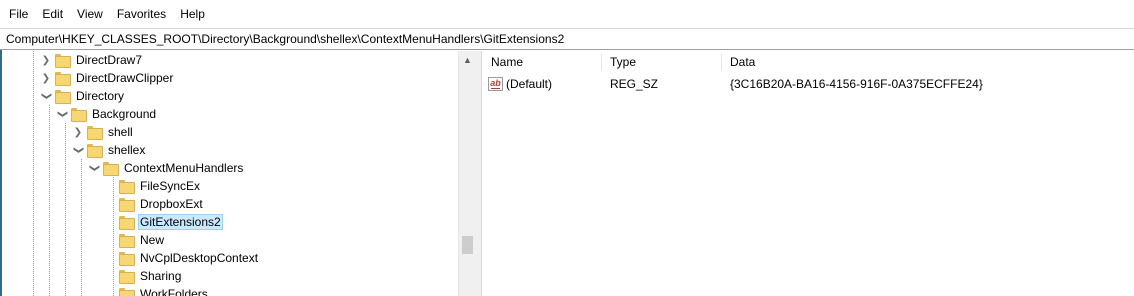 Image resolution: width=1134 pixels, height=296 pixels. What do you see at coordinates (141, 14) in the screenshot?
I see `menu-favorites: Favorites` at bounding box center [141, 14].